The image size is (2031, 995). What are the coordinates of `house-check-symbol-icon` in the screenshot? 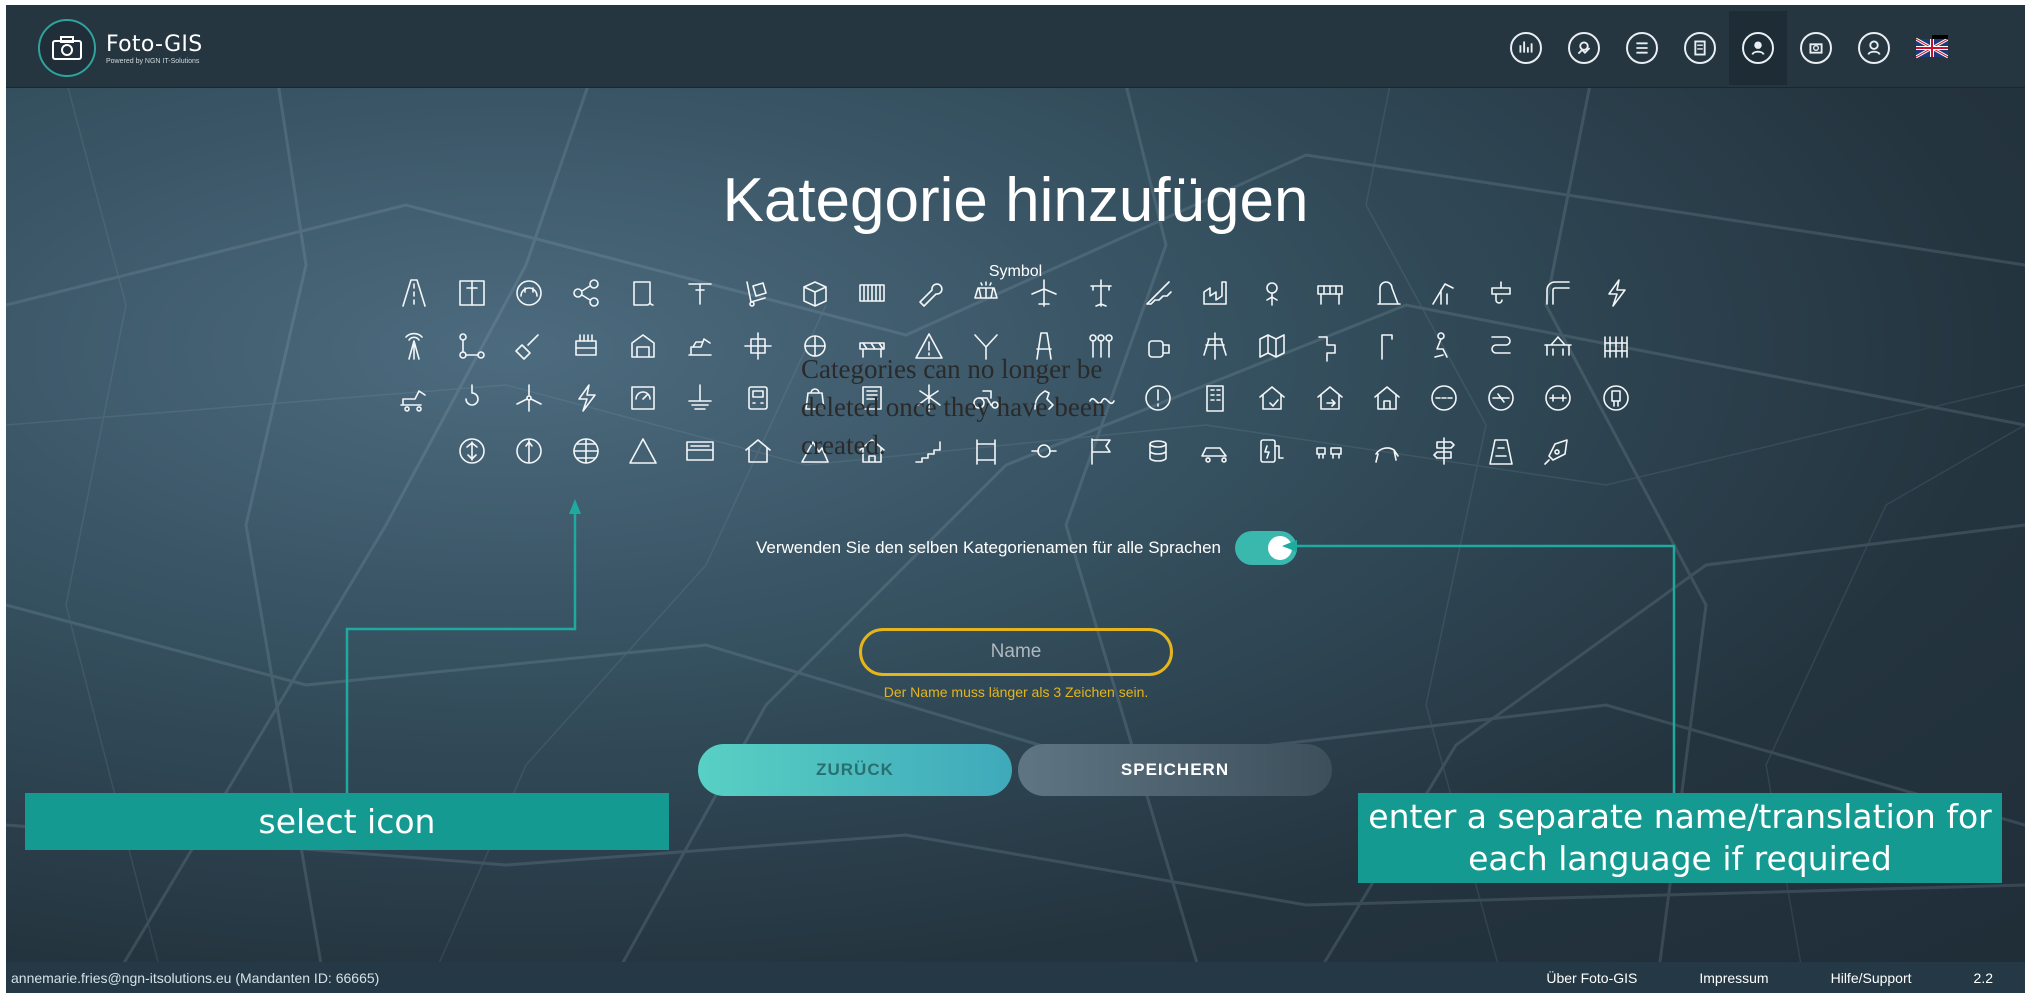 It's located at (1272, 398).